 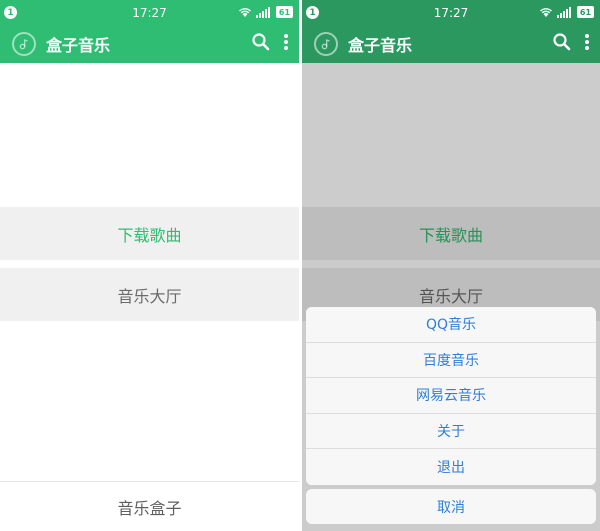 What do you see at coordinates (451, 506) in the screenshot?
I see `cancel-button: 取消` at bounding box center [451, 506].